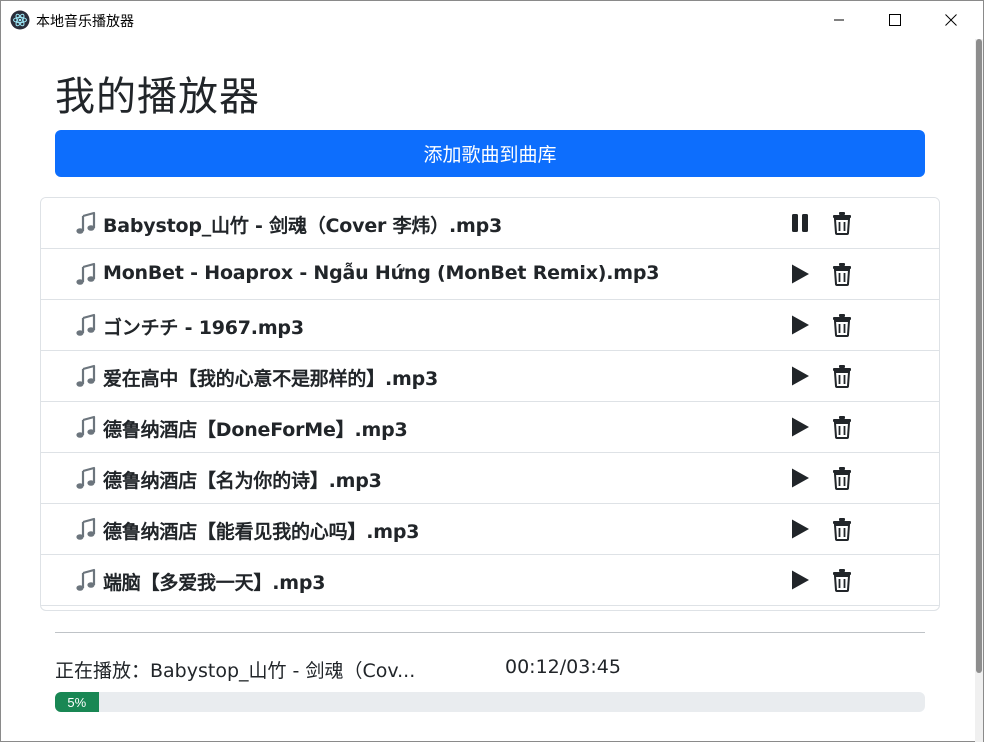  What do you see at coordinates (490, 376) in the screenshot?
I see `song-item: 爱在高中【我的心意不是那样的】.mp3` at bounding box center [490, 376].